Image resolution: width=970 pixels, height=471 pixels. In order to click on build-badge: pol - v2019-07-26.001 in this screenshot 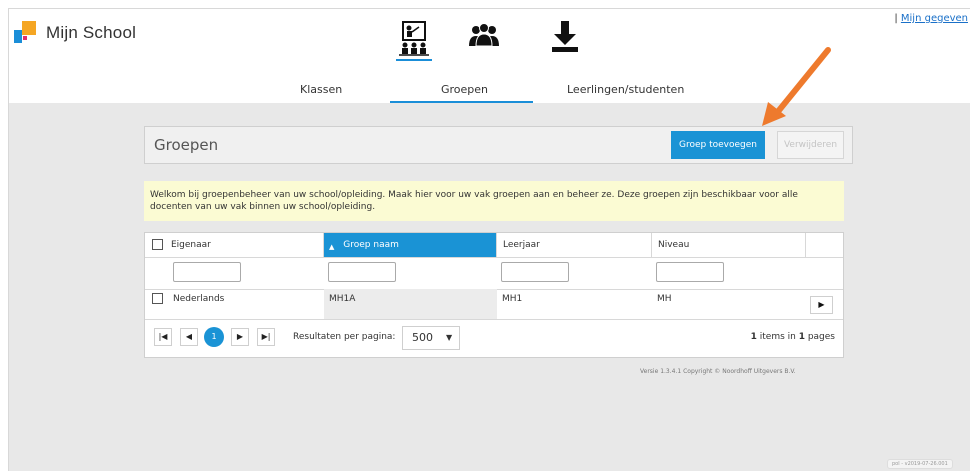, I will do `click(920, 464)`.